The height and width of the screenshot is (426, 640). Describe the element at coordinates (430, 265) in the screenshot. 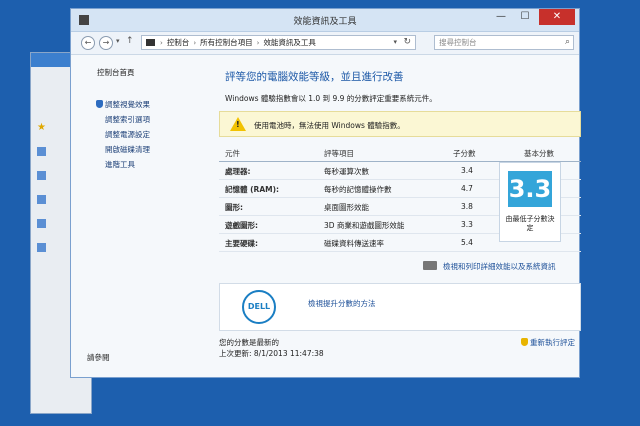

I see `printer-icon` at that location.